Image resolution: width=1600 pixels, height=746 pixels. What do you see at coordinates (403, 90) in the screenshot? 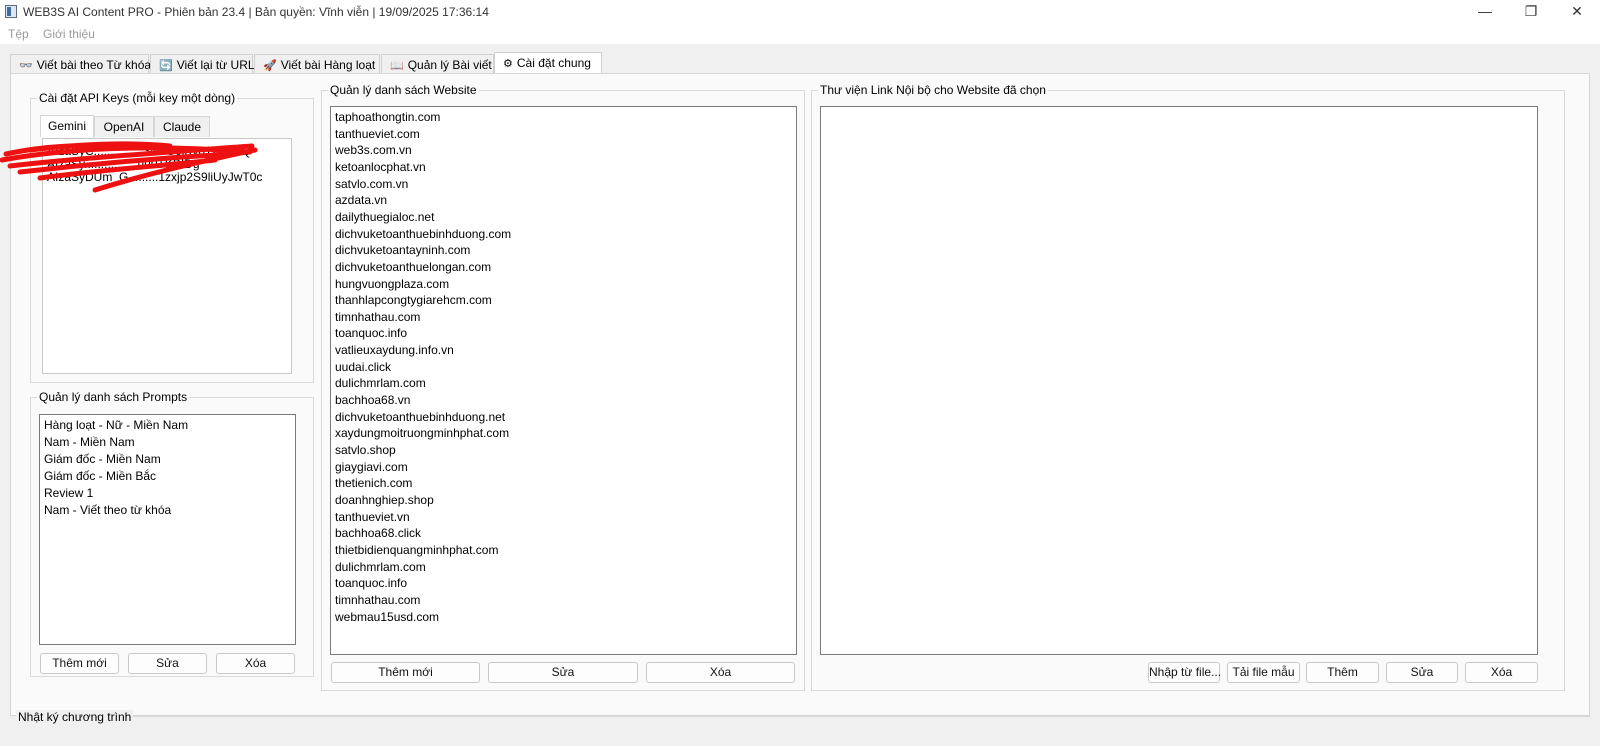
I see `websites-title: Quản lý danh sách Website` at bounding box center [403, 90].